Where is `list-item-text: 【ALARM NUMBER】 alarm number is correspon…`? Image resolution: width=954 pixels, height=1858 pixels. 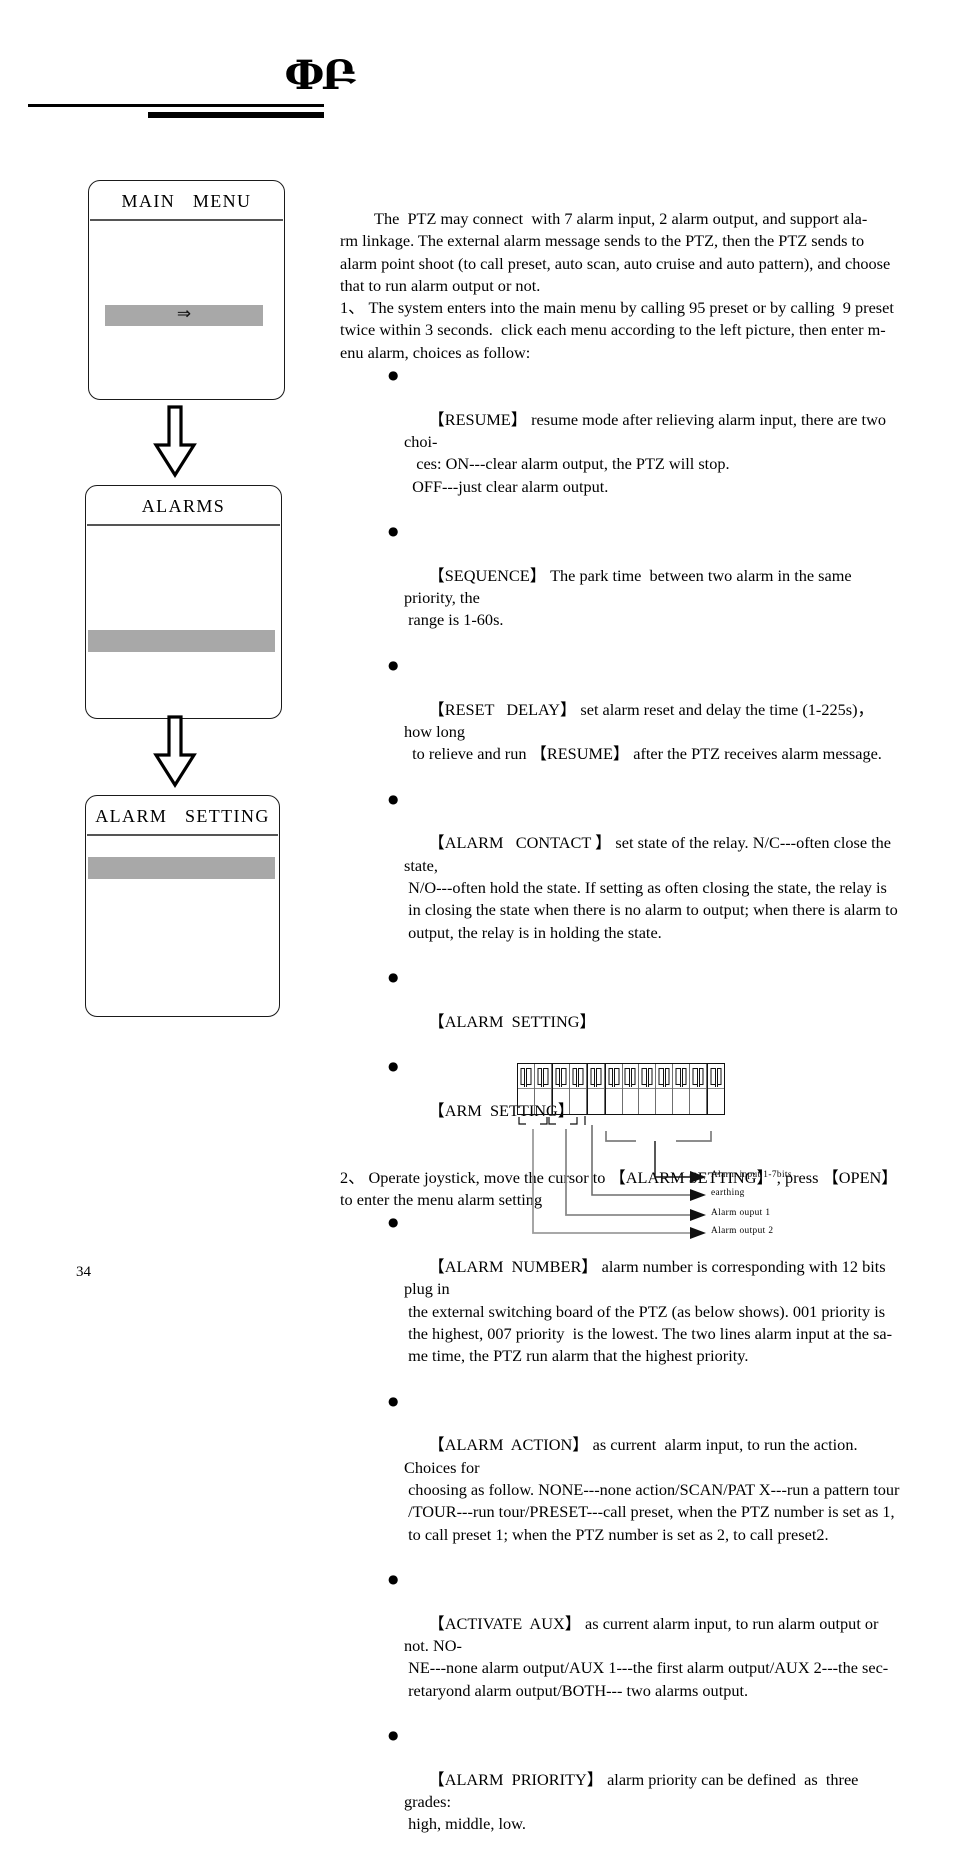
list-item-text: 【ALARM NUMBER】 alarm number is correspon… is located at coordinates (648, 1311).